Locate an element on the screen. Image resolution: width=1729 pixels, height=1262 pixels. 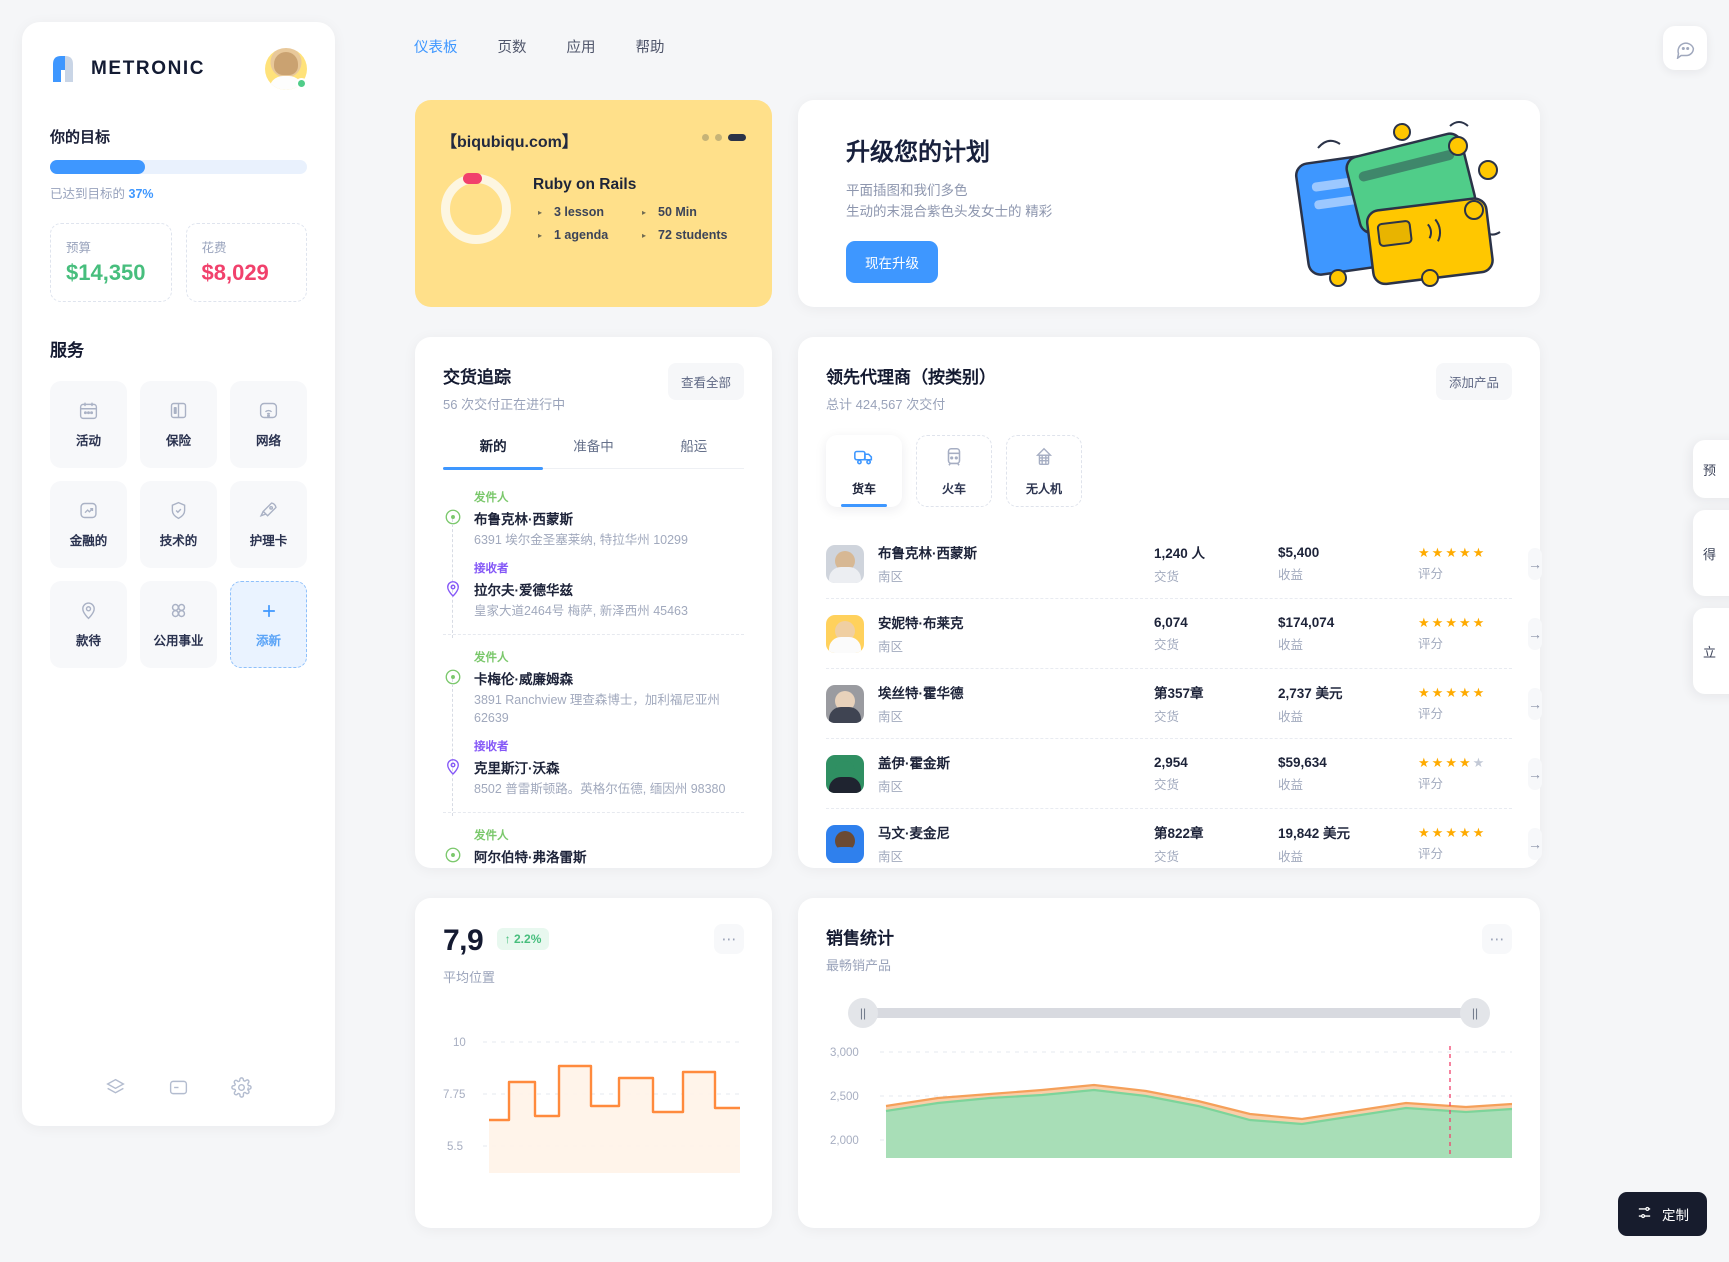
range-slider-handle-right: || is located at coordinates (1475, 1013).